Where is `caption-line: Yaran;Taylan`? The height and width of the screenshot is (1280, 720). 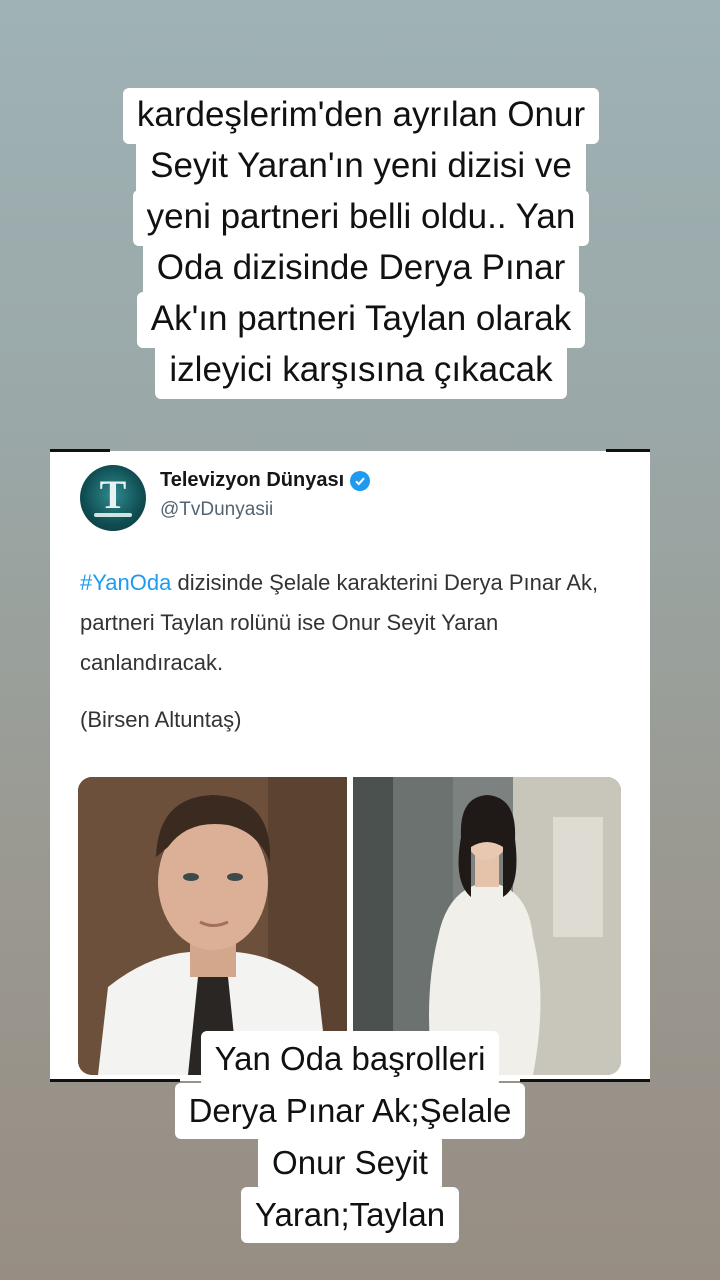 caption-line: Yaran;Taylan is located at coordinates (350, 1215).